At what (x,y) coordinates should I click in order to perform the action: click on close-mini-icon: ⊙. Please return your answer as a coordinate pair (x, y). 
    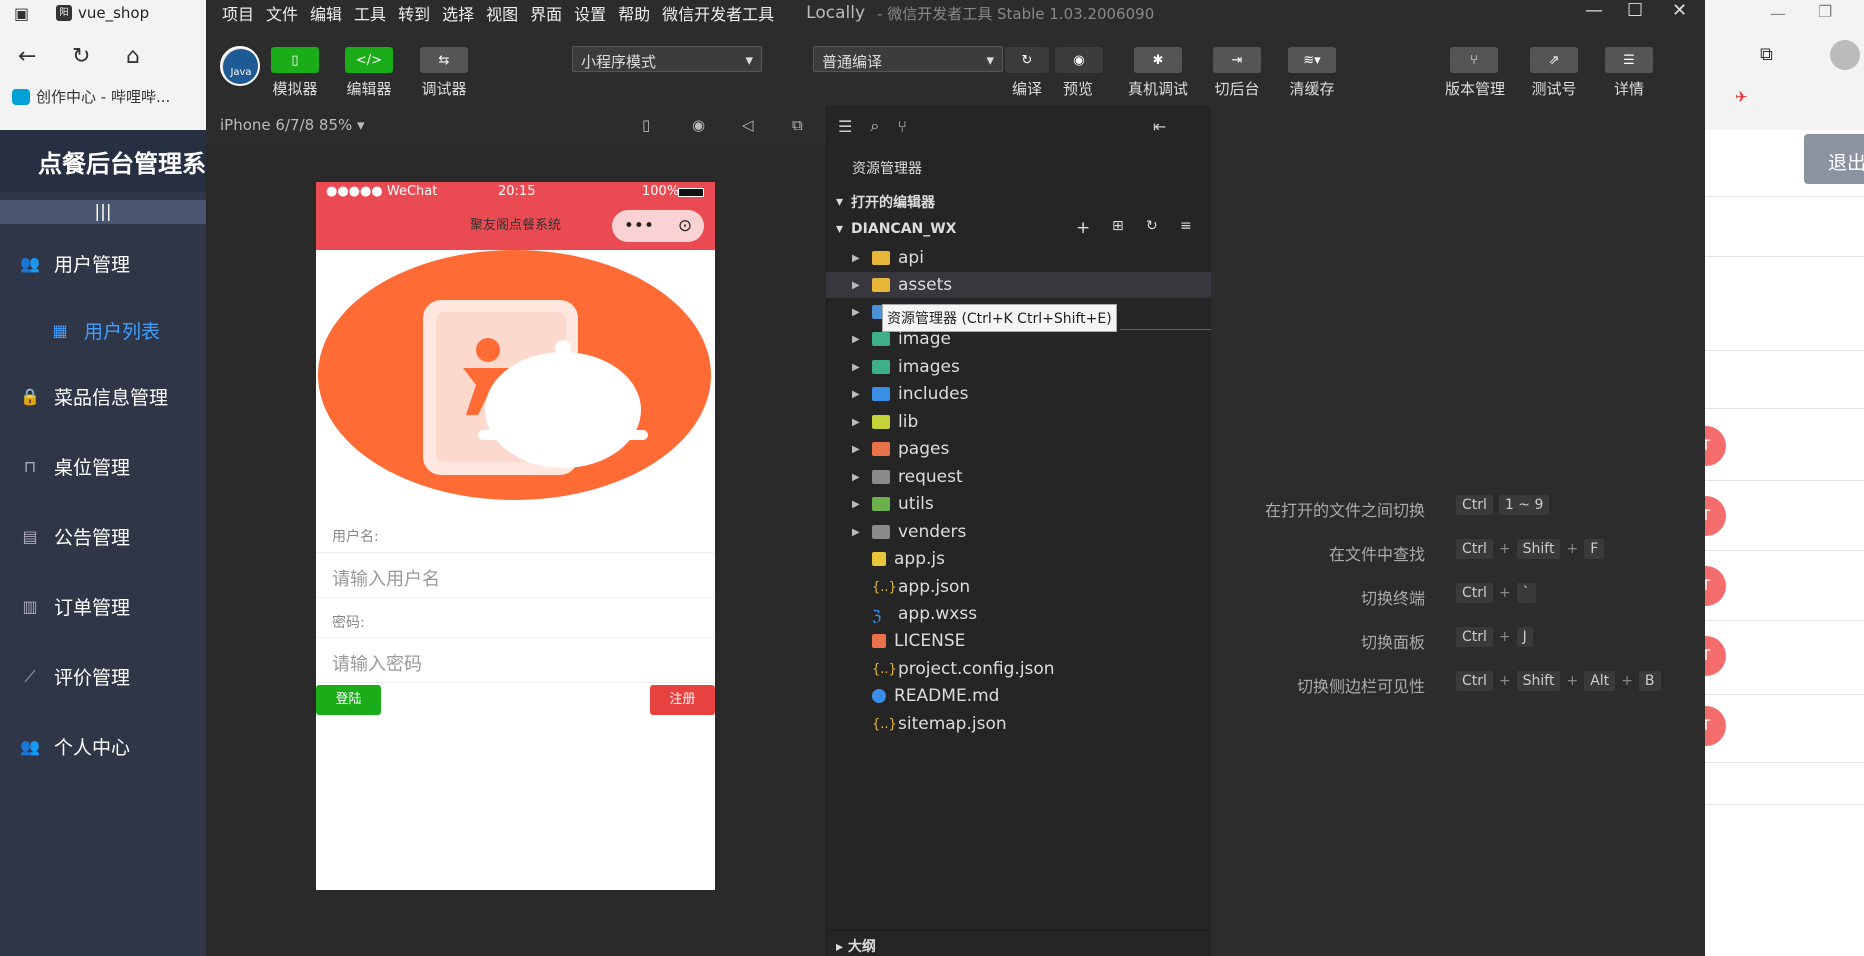
    Looking at the image, I should click on (685, 226).